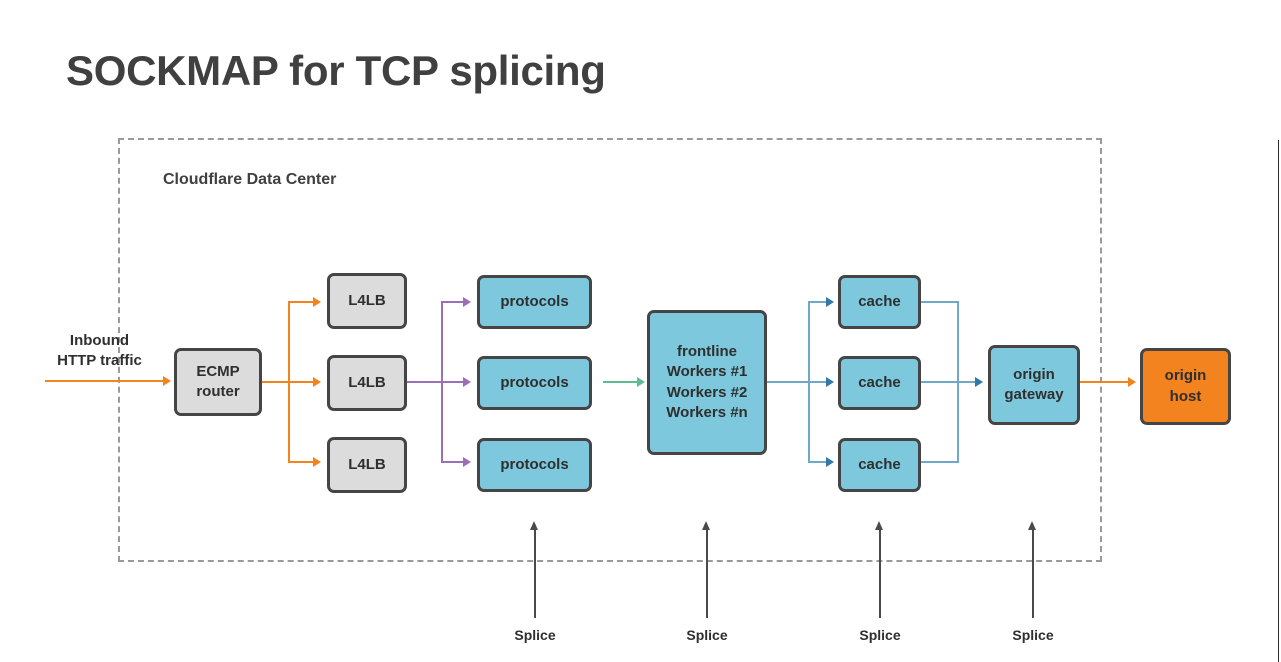 The width and height of the screenshot is (1281, 662). What do you see at coordinates (979, 382) in the screenshot?
I see `cache-merge-out-head` at bounding box center [979, 382].